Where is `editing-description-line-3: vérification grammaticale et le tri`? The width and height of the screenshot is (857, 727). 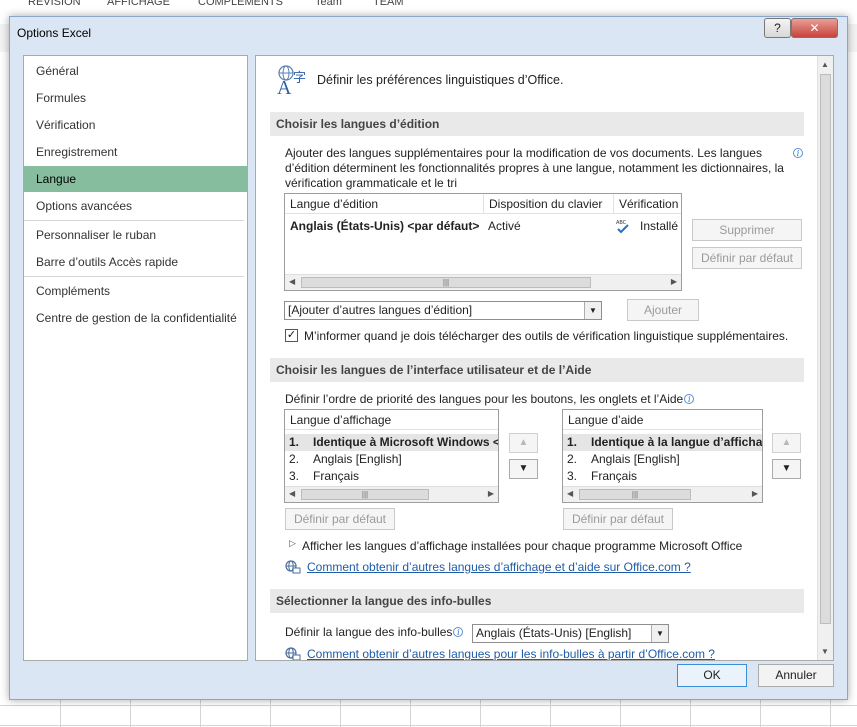 editing-description-line-3: vérification grammaticale et le tri is located at coordinates (371, 183).